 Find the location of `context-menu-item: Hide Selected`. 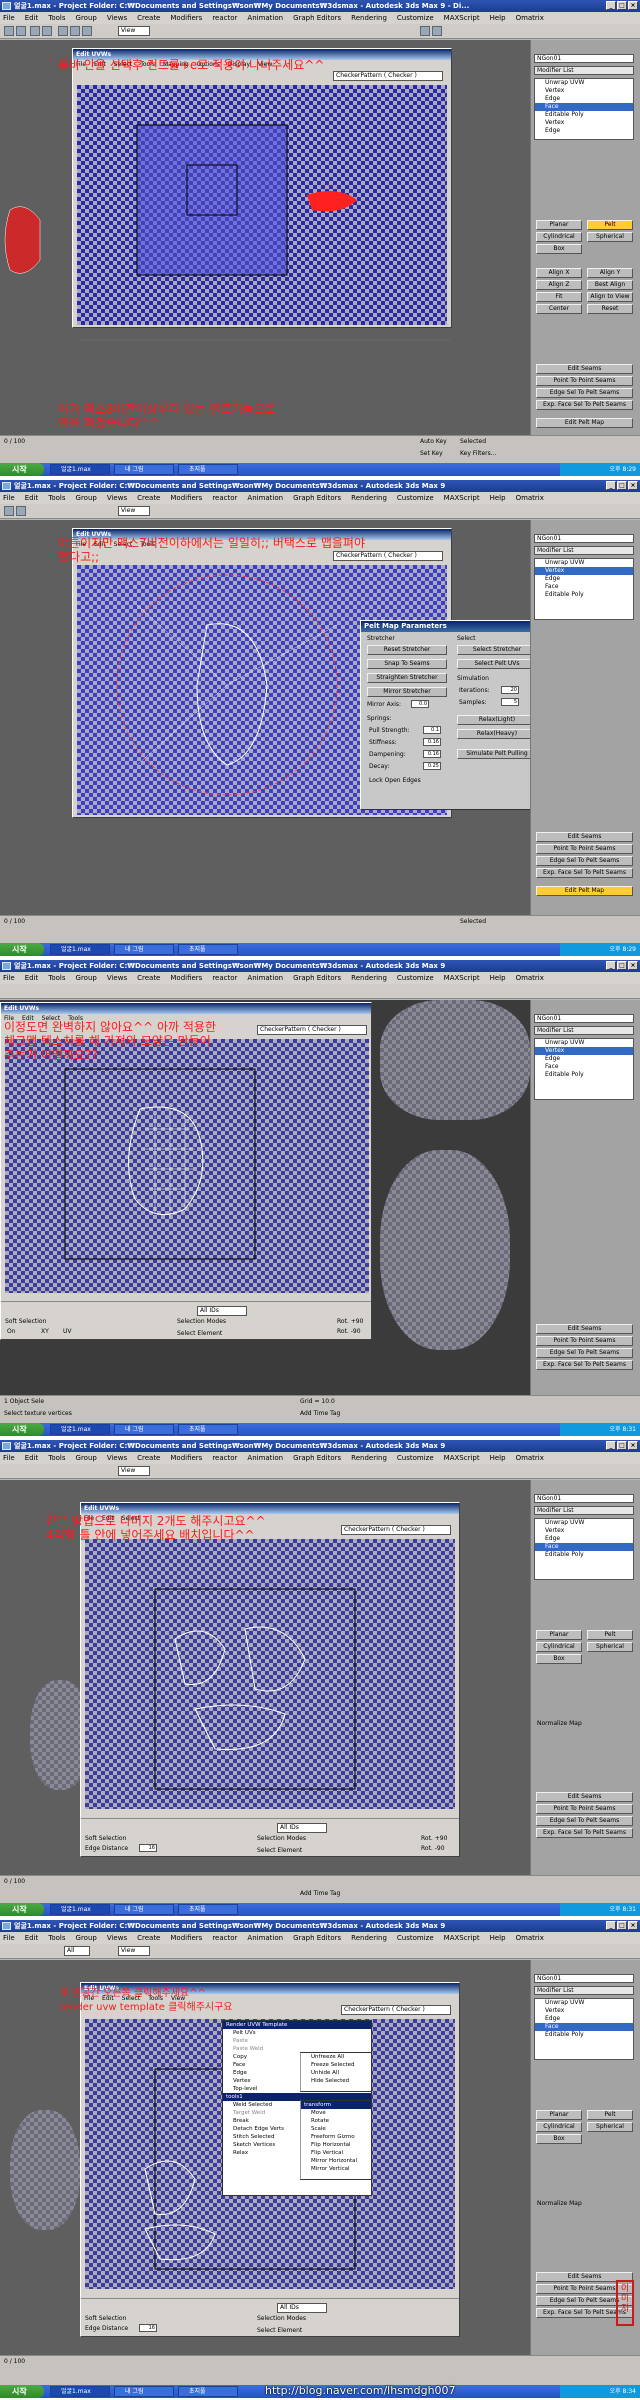

context-menu-item: Hide Selected is located at coordinates (336, 2081).